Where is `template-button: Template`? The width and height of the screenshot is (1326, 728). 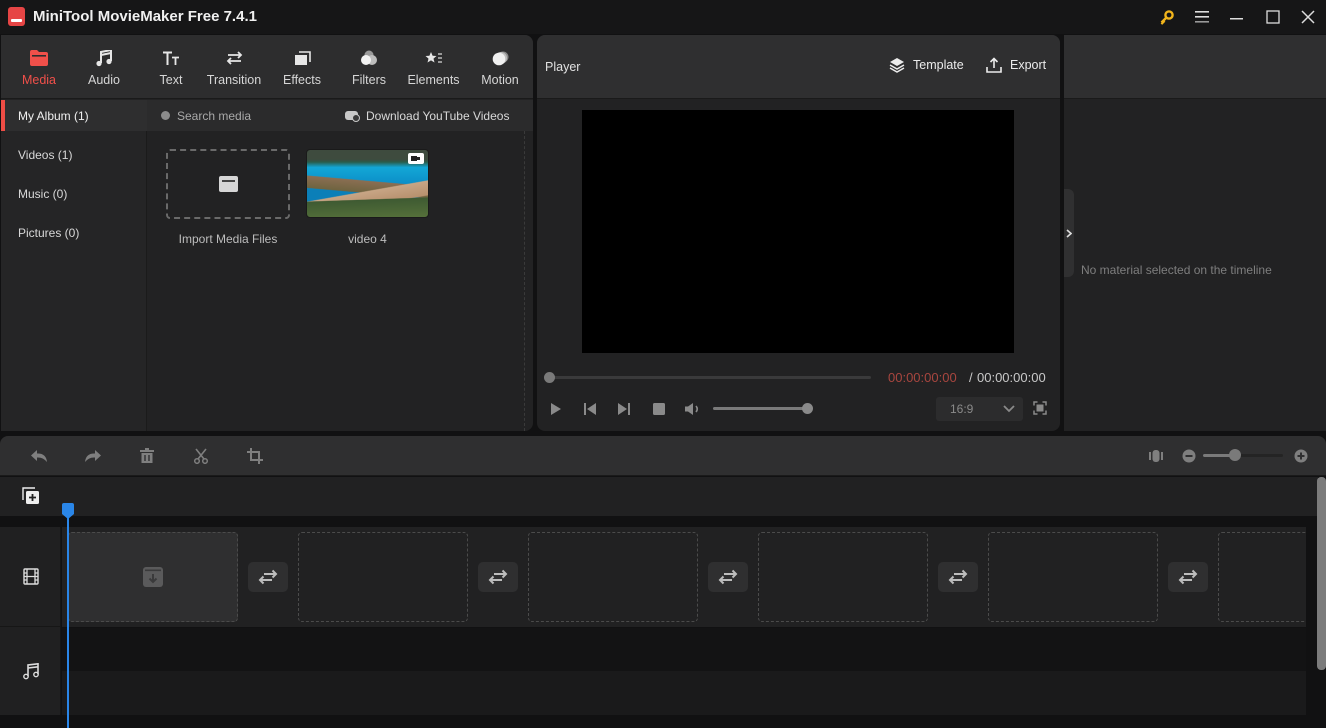
template-button: Template is located at coordinates (926, 65).